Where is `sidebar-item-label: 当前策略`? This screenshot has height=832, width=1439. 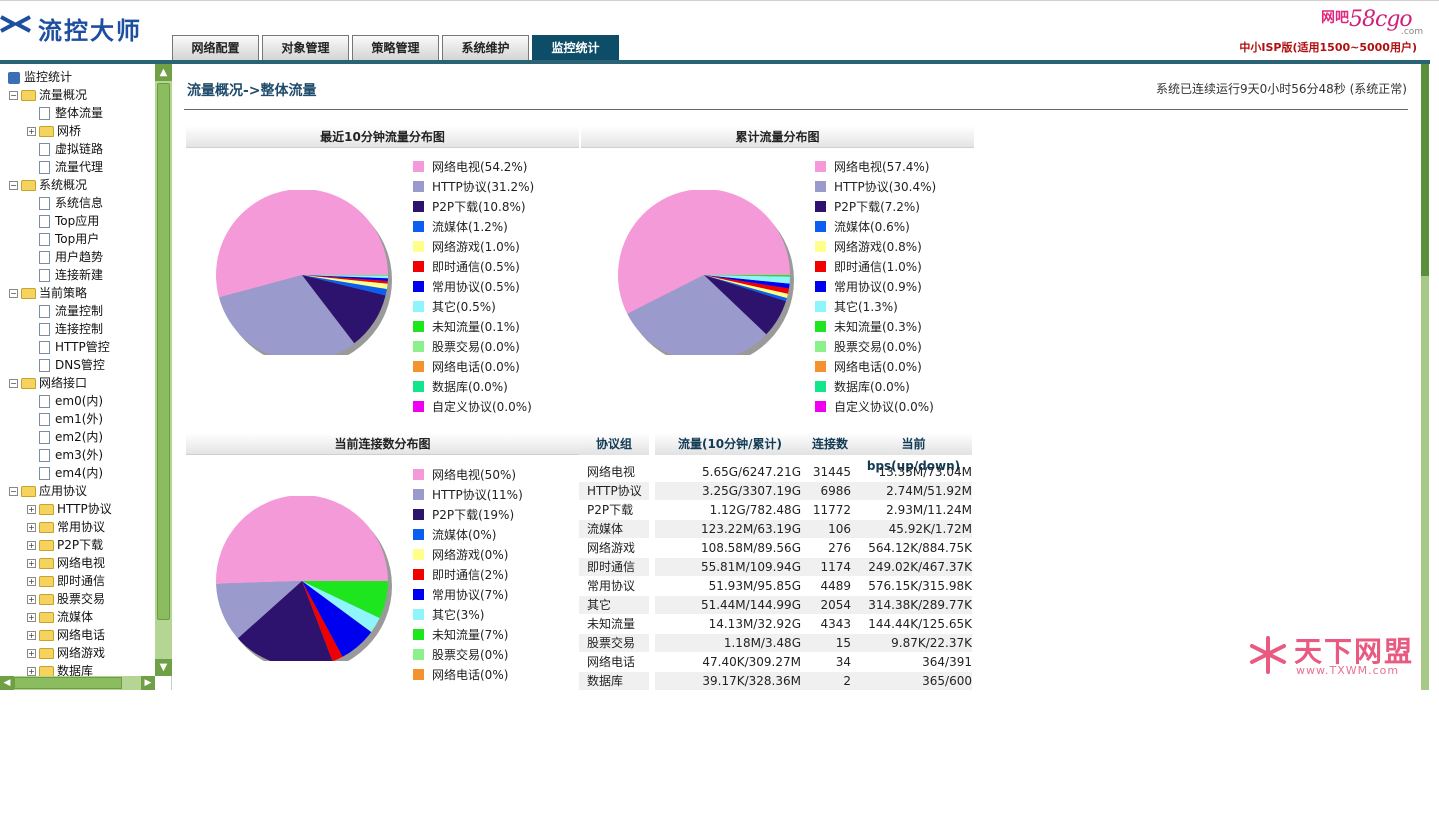
sidebar-item-label: 当前策略 is located at coordinates (63, 293).